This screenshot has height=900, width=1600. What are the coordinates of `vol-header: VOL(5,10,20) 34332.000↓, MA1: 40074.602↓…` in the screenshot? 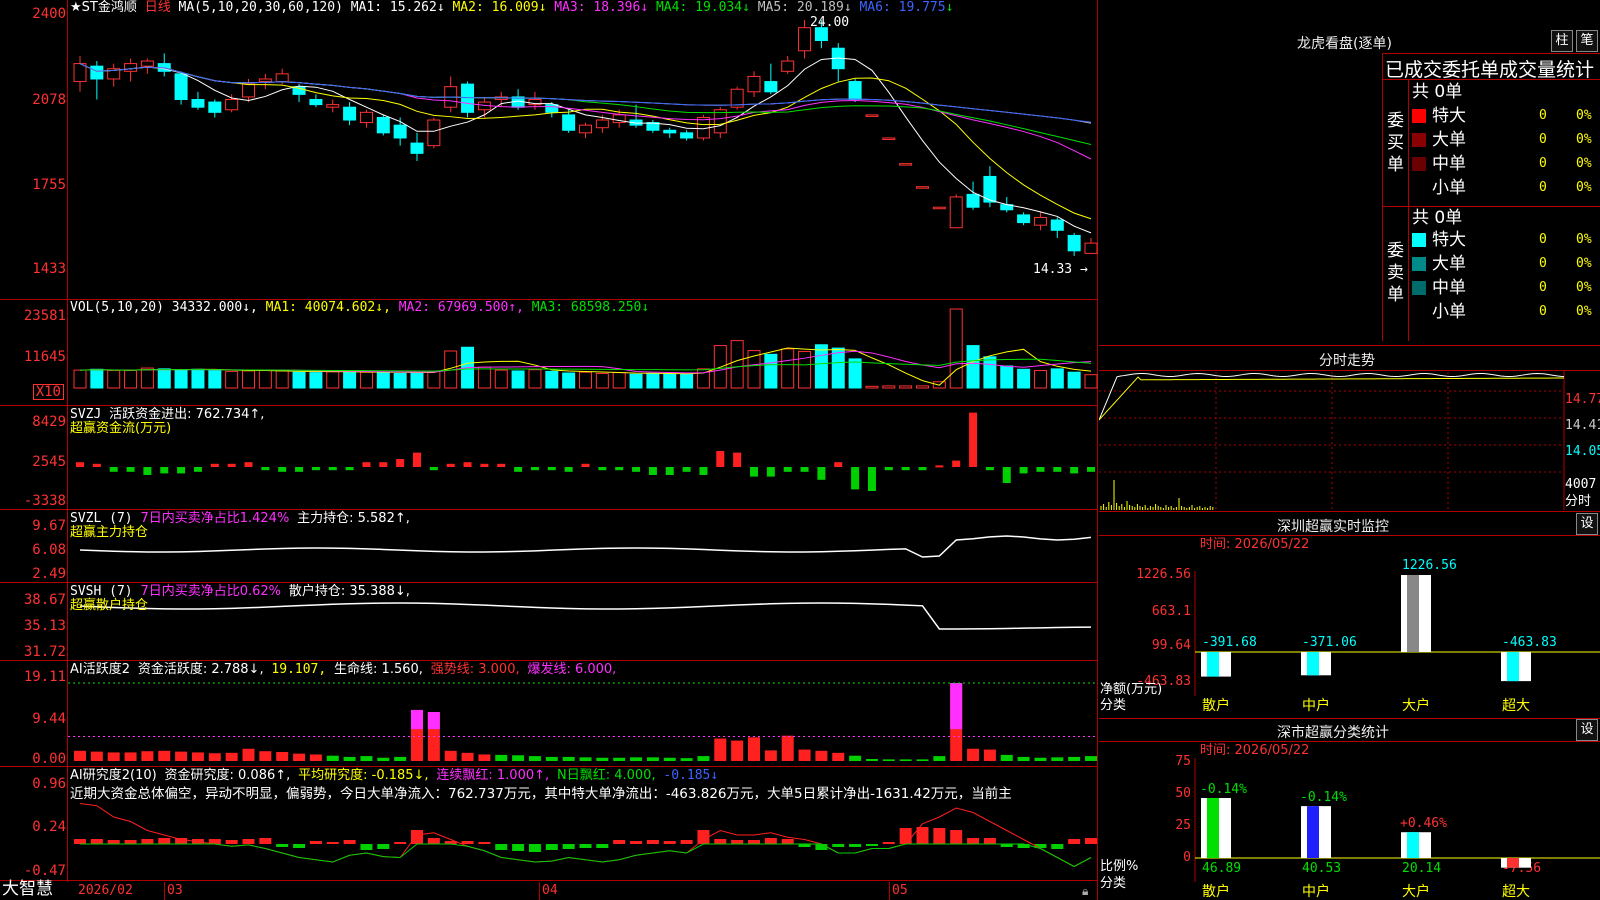 It's located at (359, 308).